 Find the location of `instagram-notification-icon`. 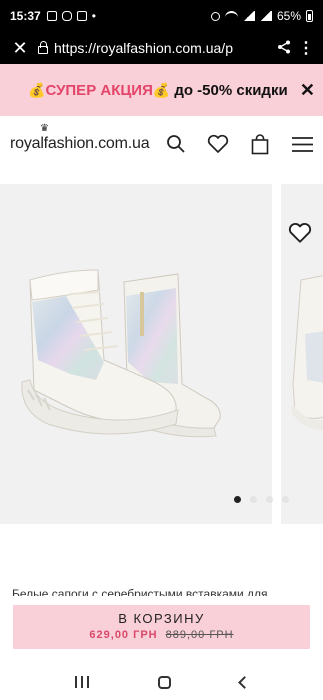

instagram-notification-icon is located at coordinates (66, 16).